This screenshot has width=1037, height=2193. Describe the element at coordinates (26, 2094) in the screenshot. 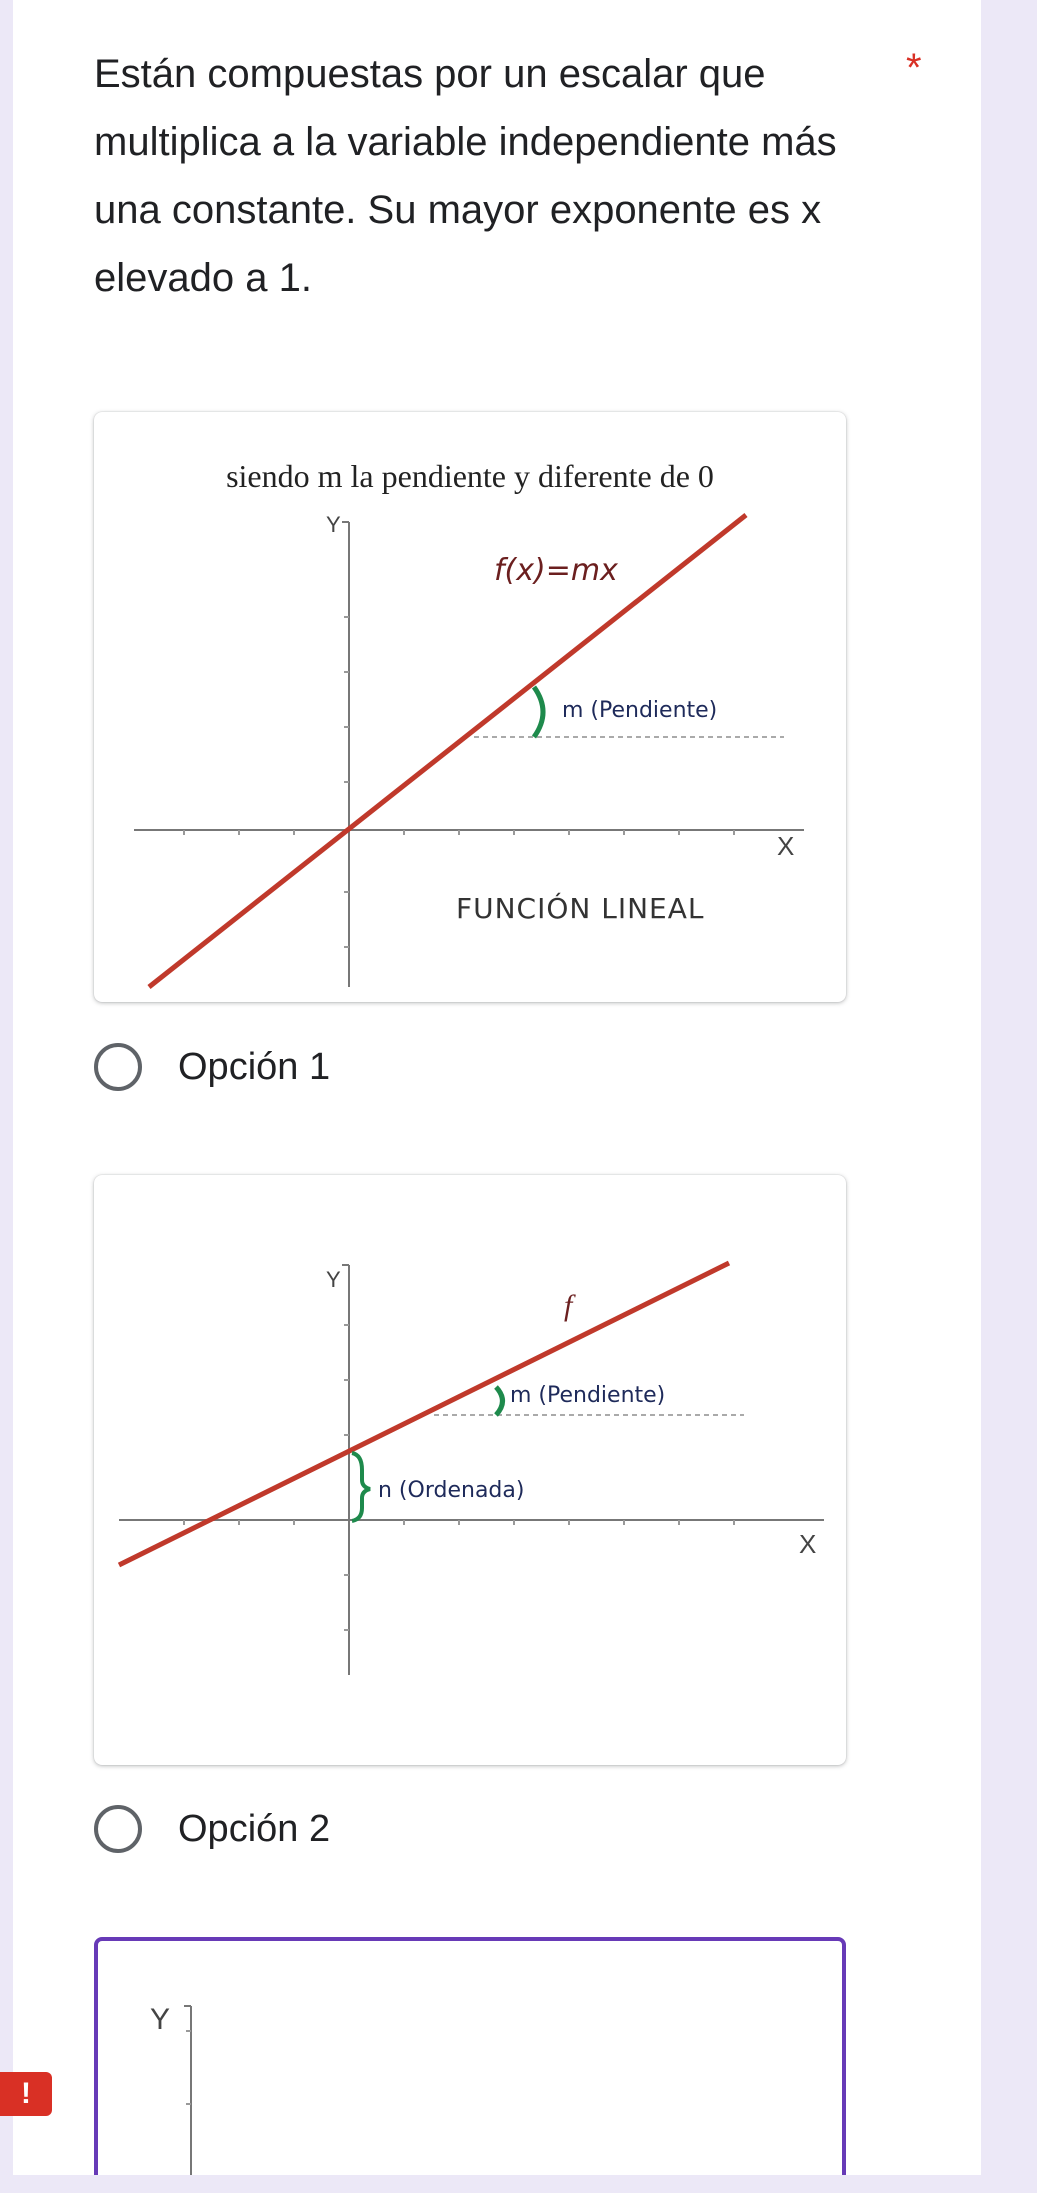

I see `error-indicator-icon: !` at that location.